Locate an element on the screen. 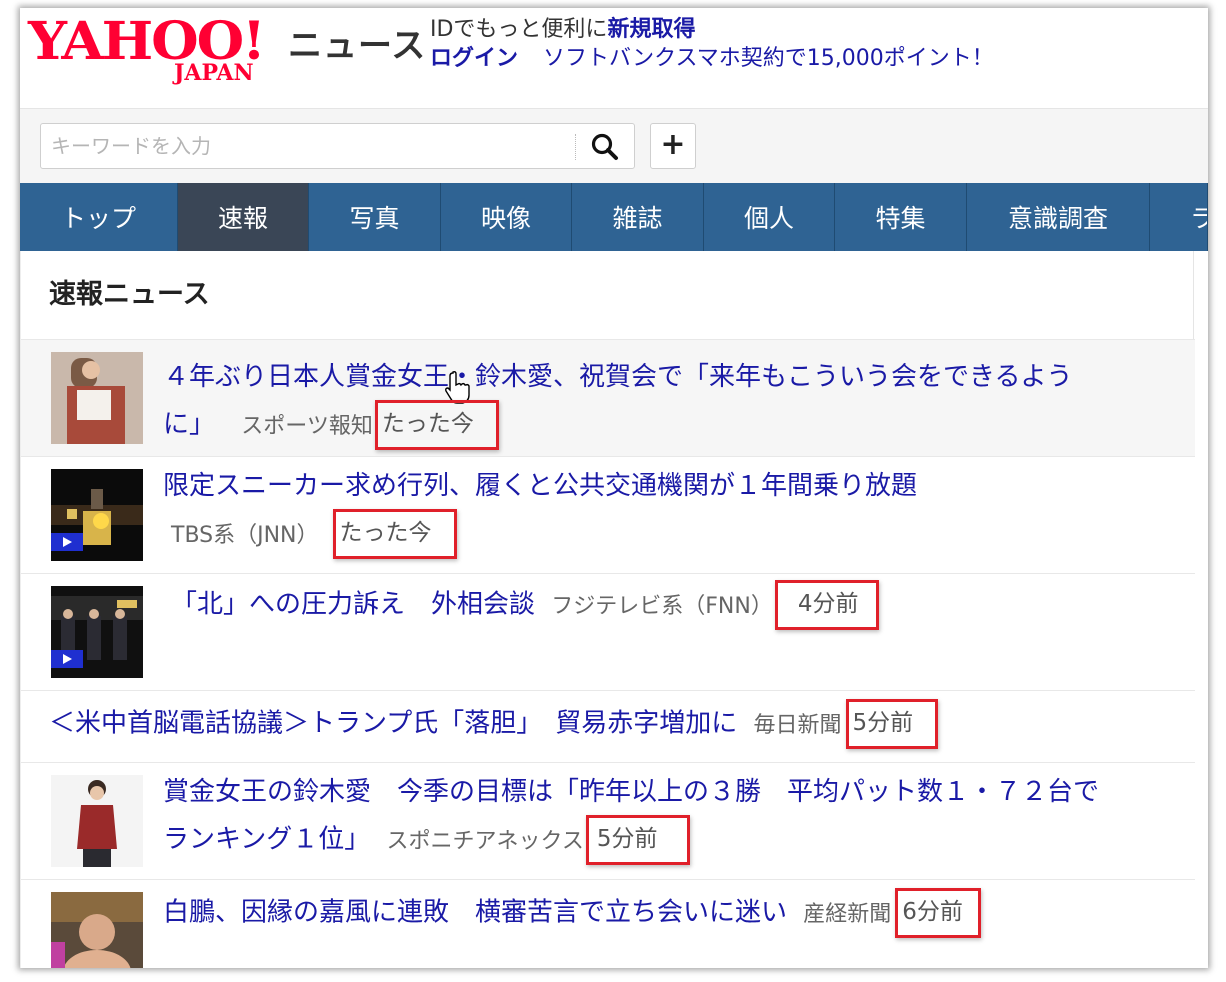  sumo-photo-icon is located at coordinates (97, 930).